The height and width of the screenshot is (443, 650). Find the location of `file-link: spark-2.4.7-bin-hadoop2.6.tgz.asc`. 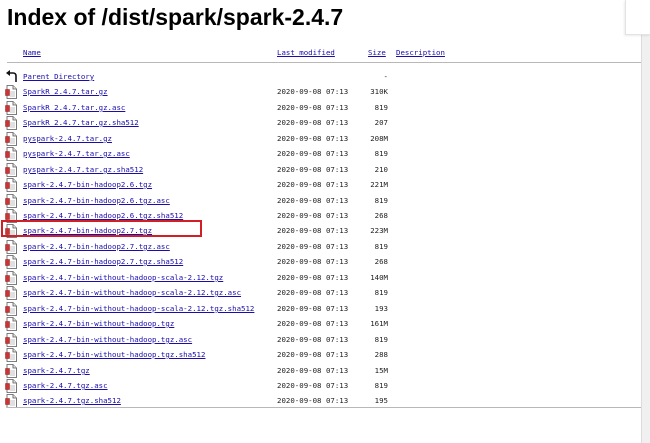

file-link: spark-2.4.7-bin-hadoop2.6.tgz.asc is located at coordinates (96, 200).